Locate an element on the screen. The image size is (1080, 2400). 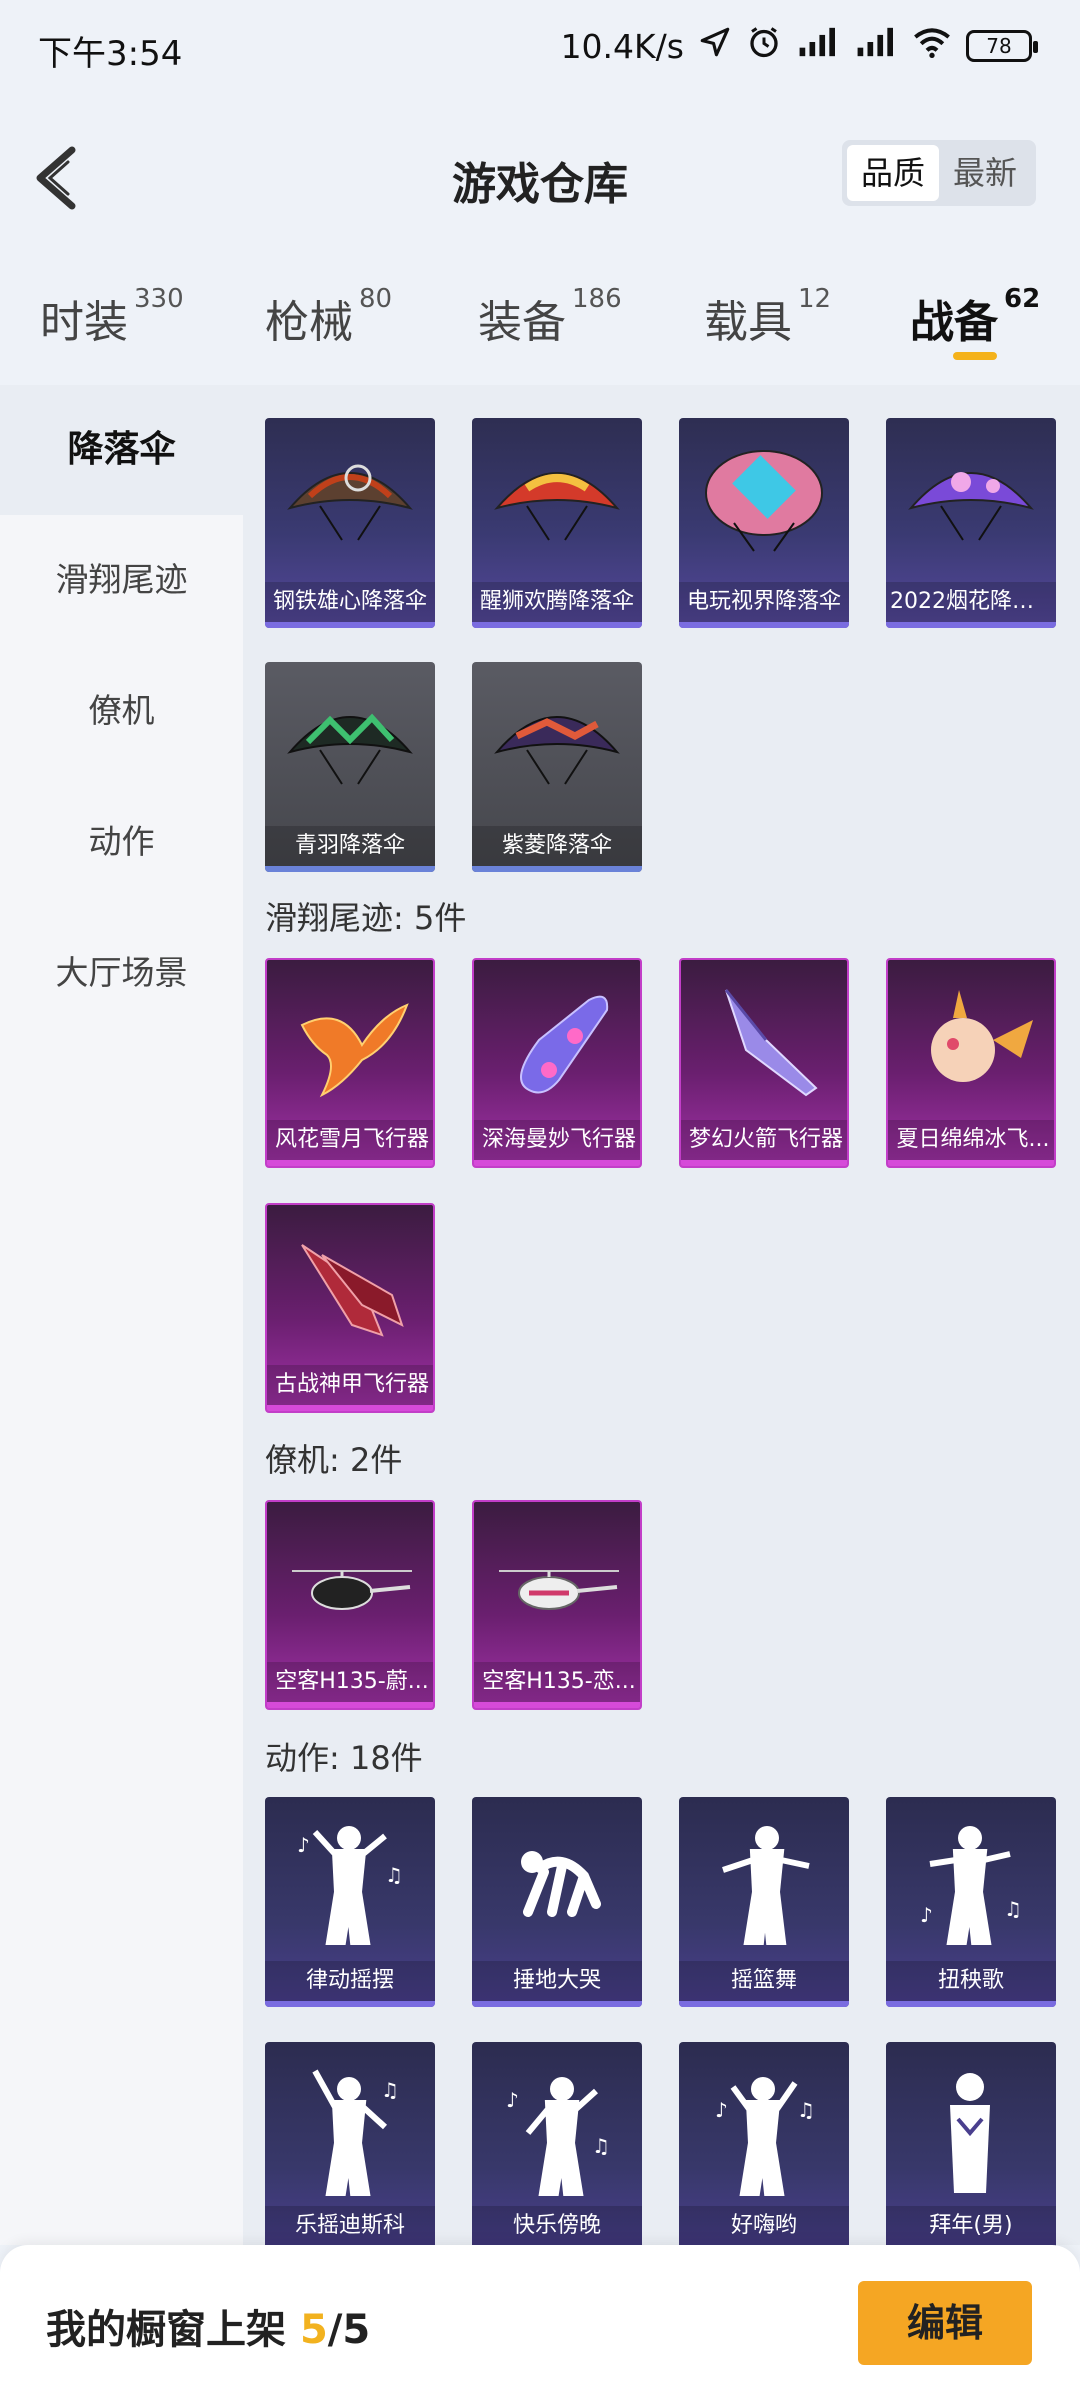
dancer-icon: ♫ is located at coordinates (350, 2127).